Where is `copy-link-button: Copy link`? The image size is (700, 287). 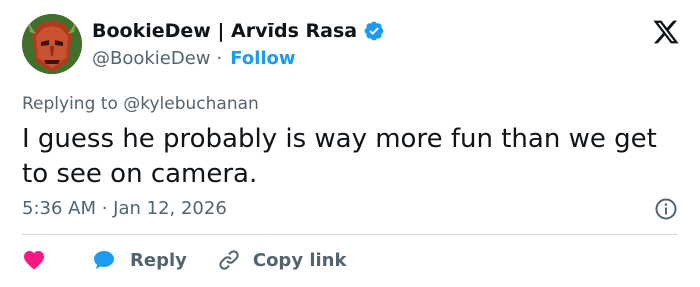 copy-link-button: Copy link is located at coordinates (282, 260).